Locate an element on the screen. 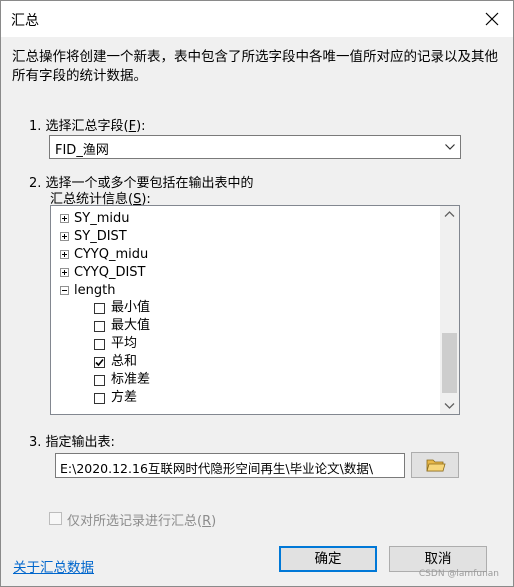 This screenshot has width=514, height=587. about-summarize-link: 关于汇总数据 is located at coordinates (53, 566).